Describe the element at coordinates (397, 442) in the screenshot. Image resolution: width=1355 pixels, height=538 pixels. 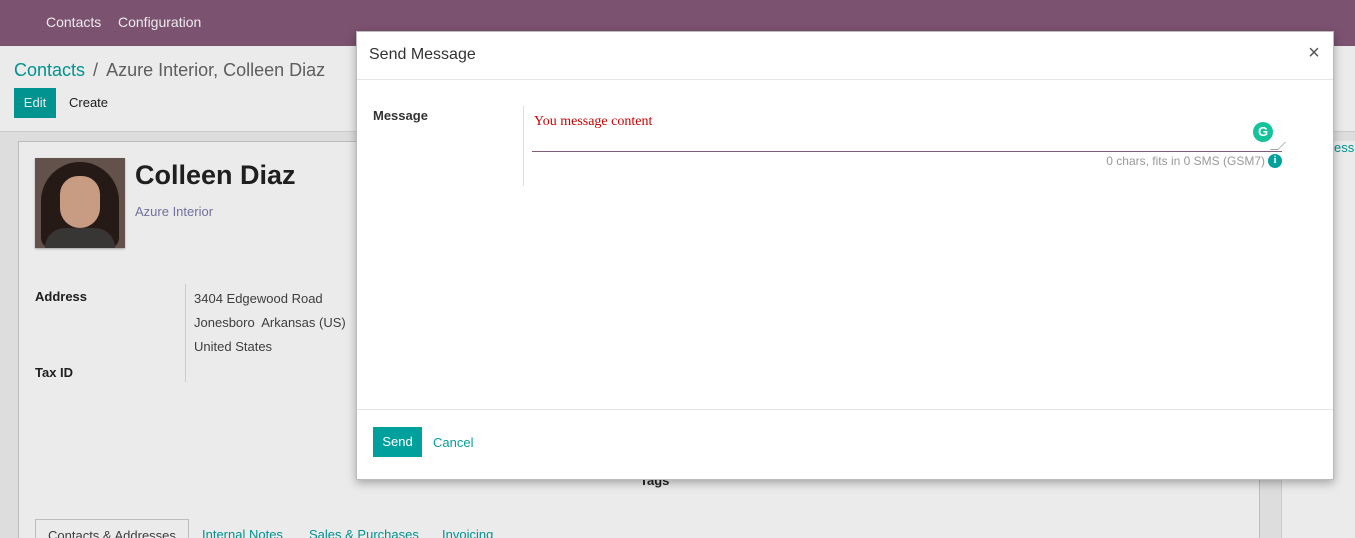
I see `send-button: Send` at that location.